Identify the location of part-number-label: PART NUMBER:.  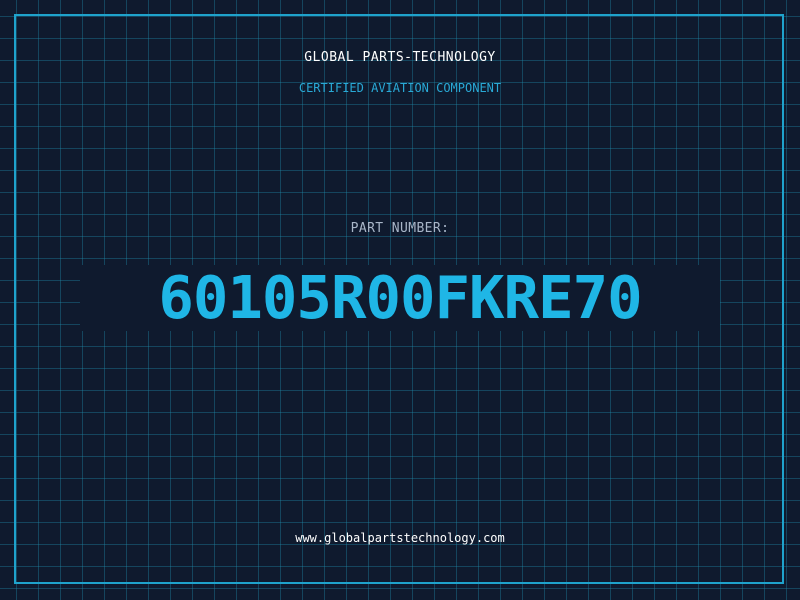
(400, 228).